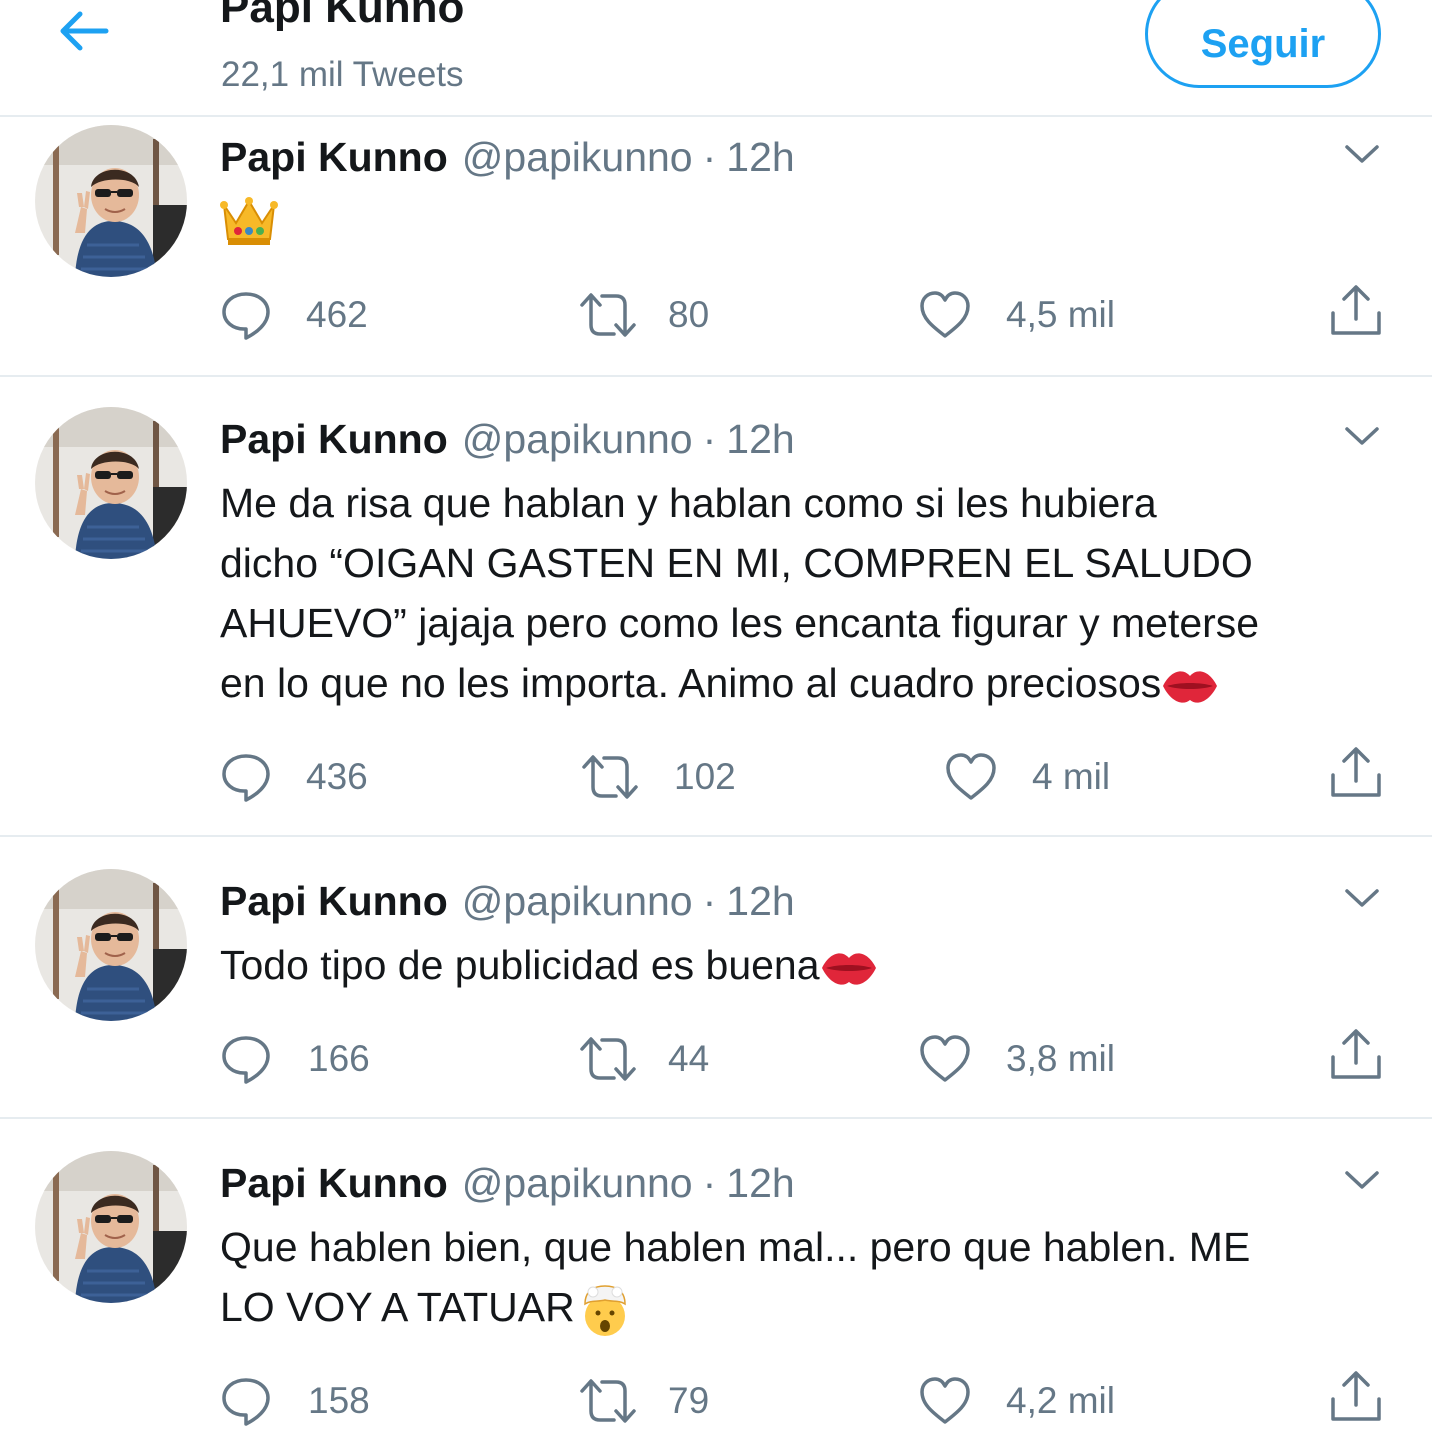 This screenshot has width=1440, height=1440. What do you see at coordinates (397, 1307) in the screenshot?
I see `tweet-text-line: LO VOY A TATUAR` at bounding box center [397, 1307].